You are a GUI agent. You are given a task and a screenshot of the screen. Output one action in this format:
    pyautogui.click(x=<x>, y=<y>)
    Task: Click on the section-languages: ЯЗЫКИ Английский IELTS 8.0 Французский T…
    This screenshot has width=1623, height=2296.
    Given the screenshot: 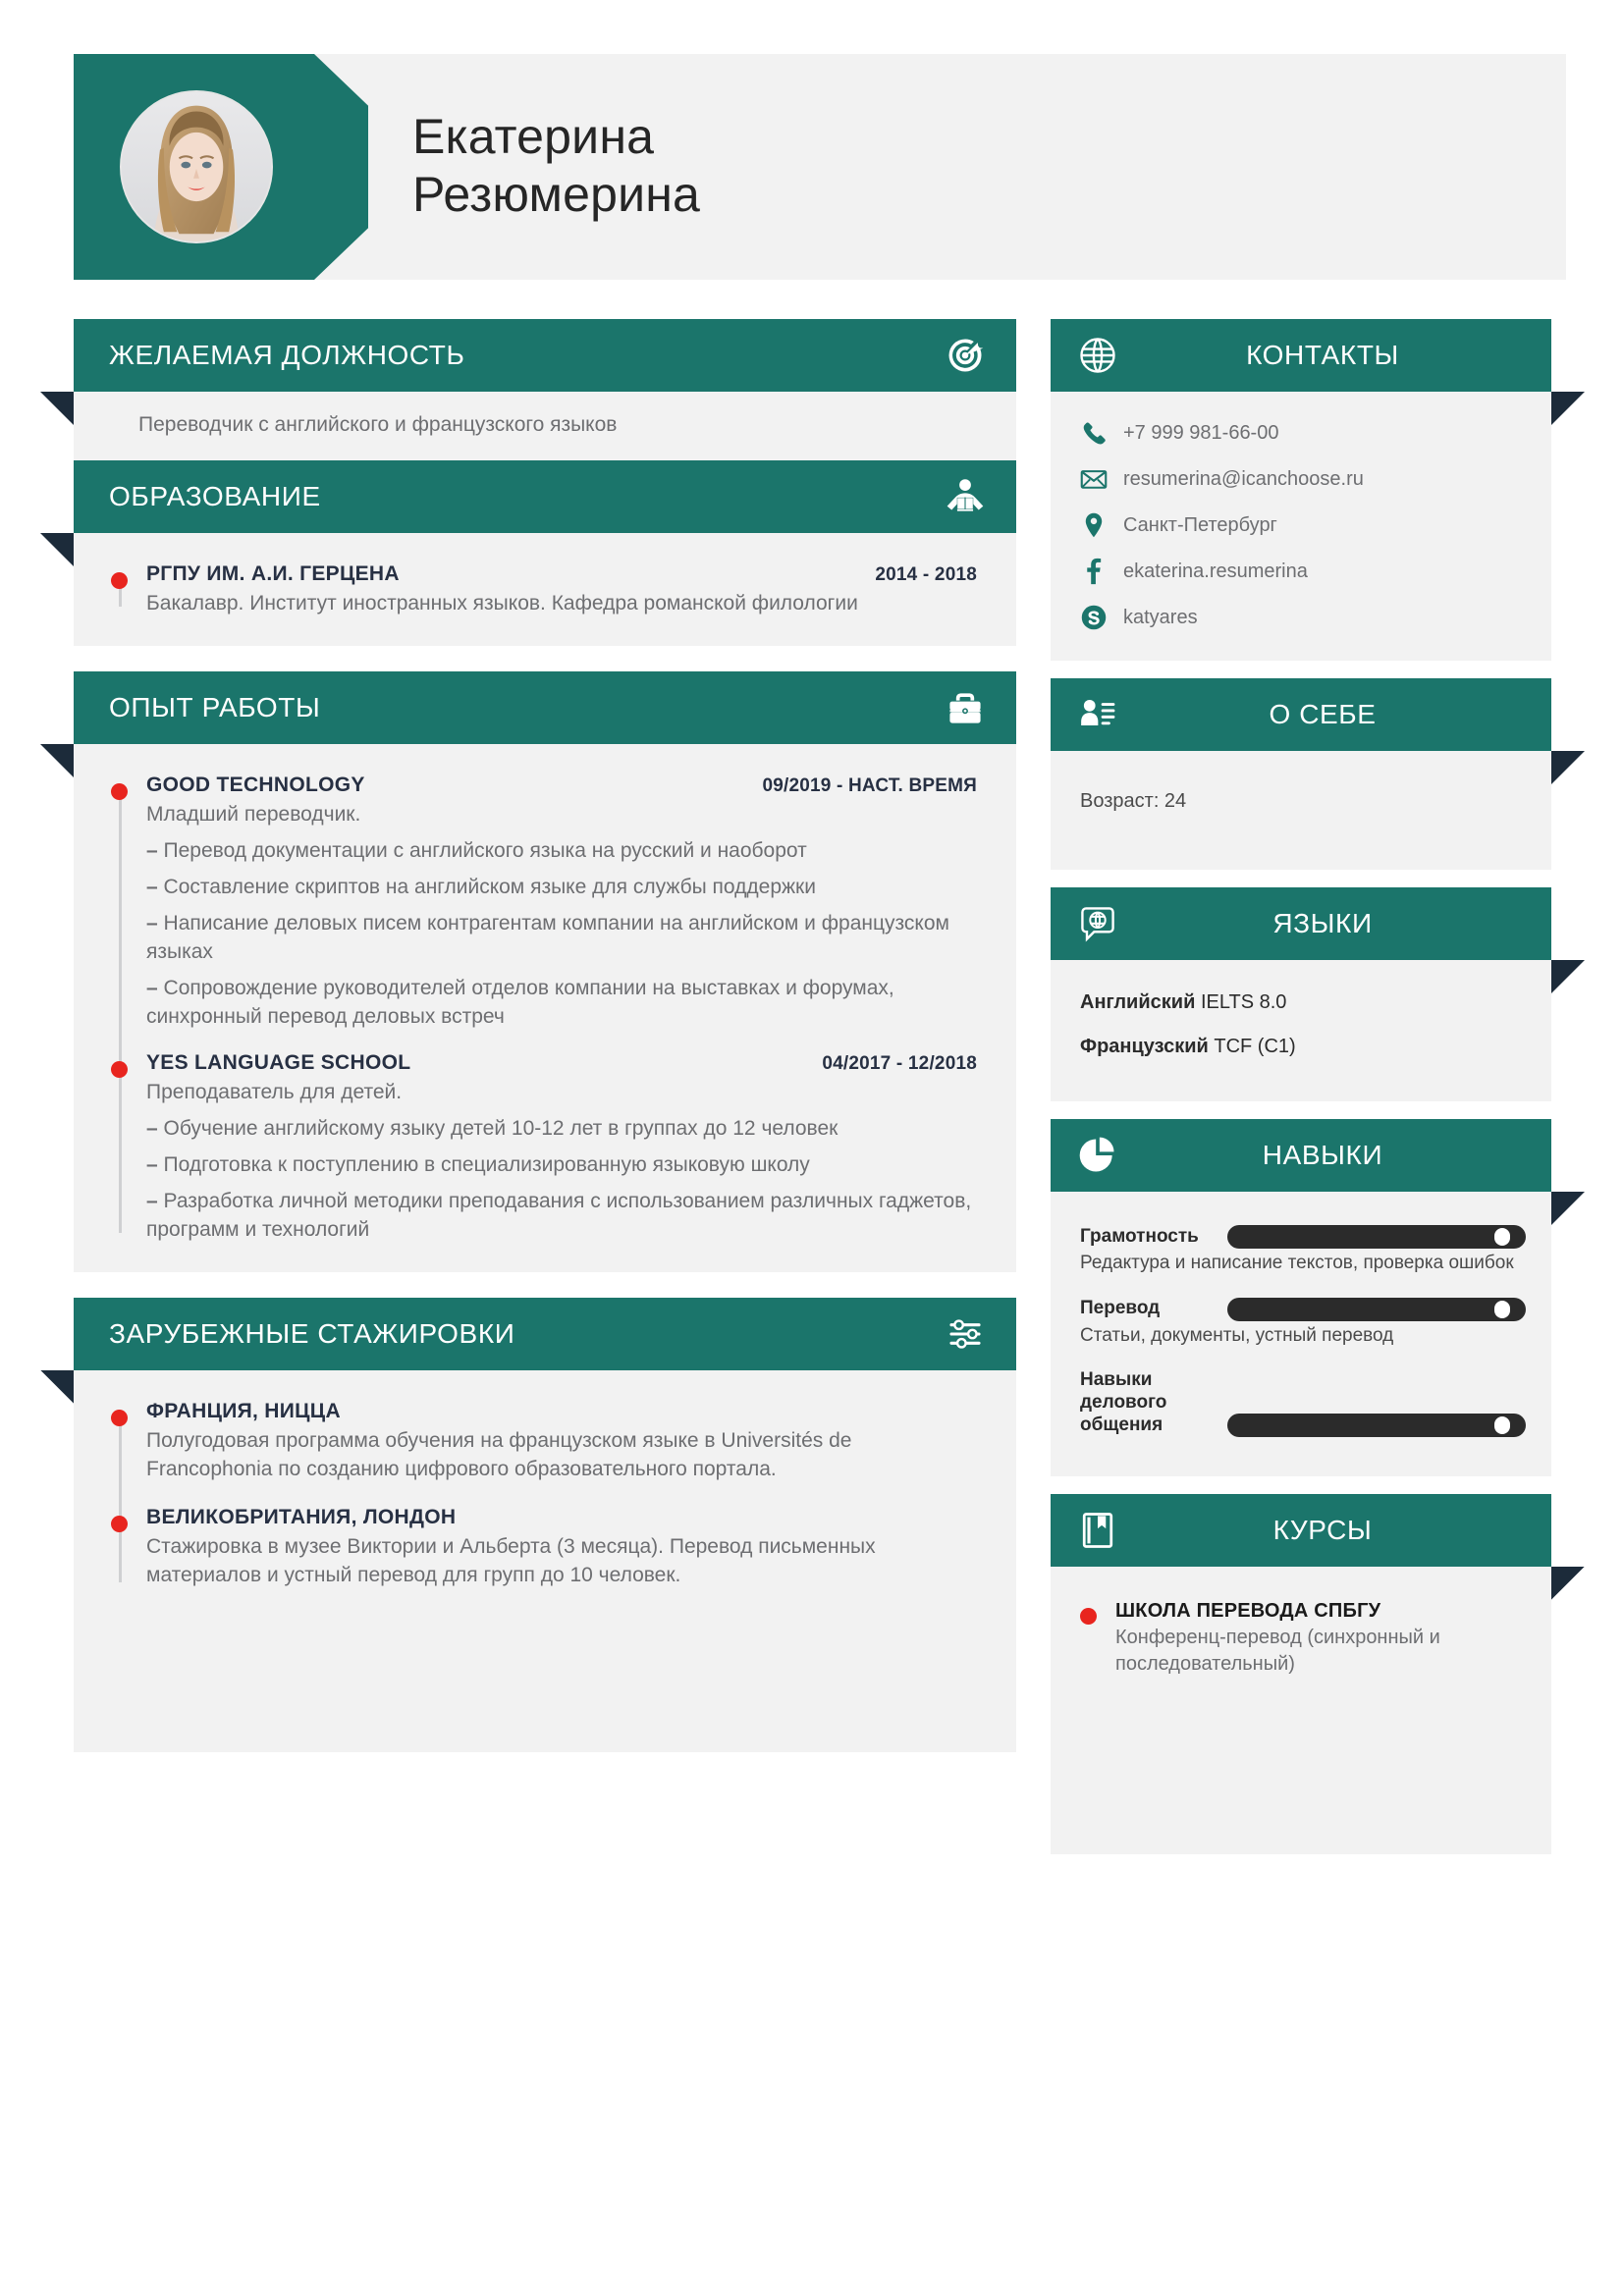 What is the action you would take?
    pyautogui.click(x=1318, y=994)
    